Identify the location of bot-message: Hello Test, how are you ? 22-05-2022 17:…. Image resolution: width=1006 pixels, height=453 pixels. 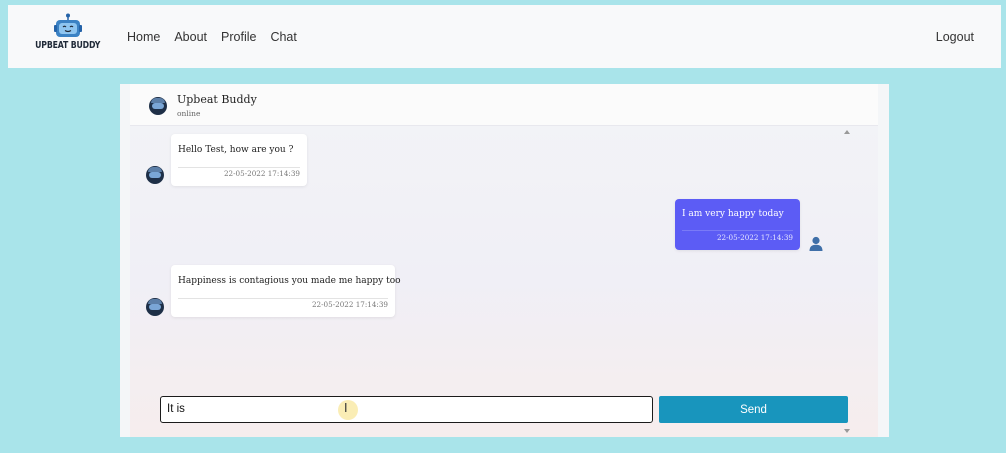
(239, 160).